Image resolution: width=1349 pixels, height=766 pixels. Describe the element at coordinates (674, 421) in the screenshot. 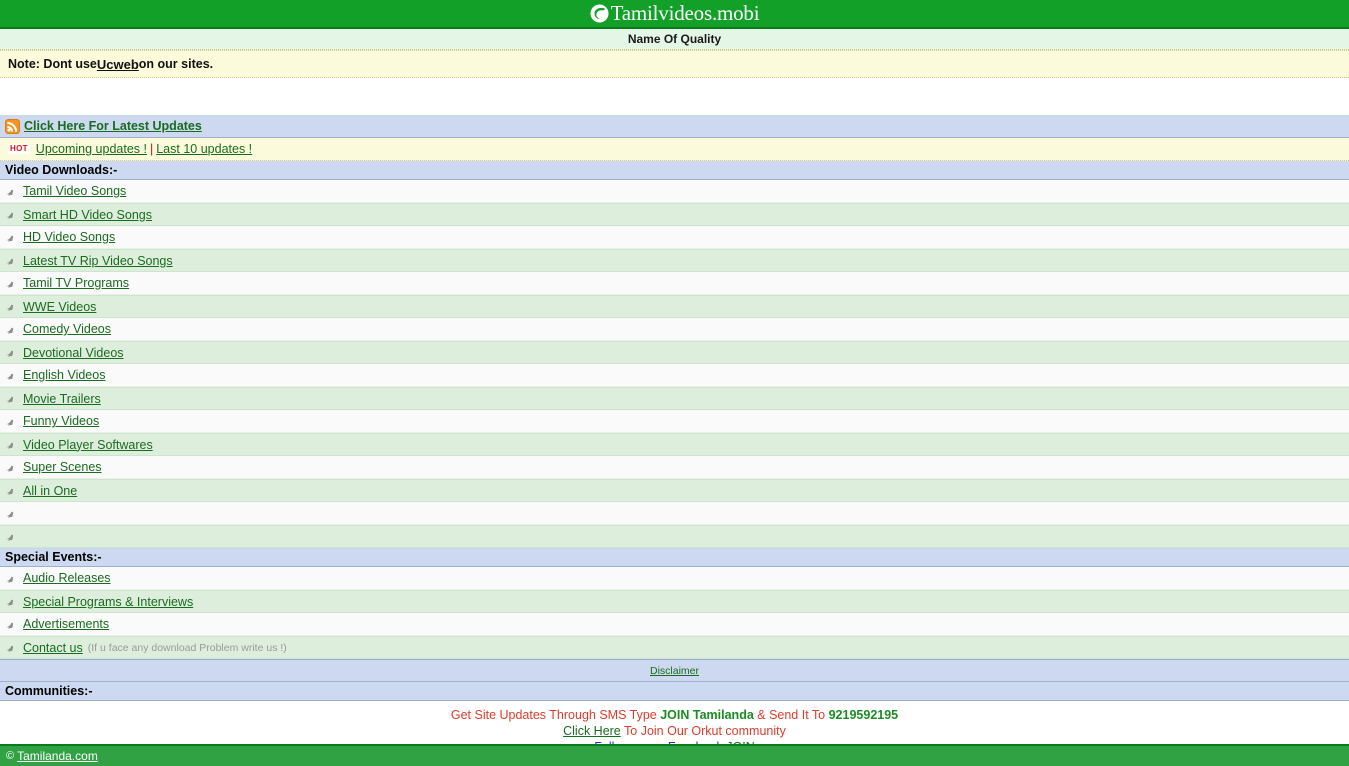

I see `list-item: Funny Videos` at that location.